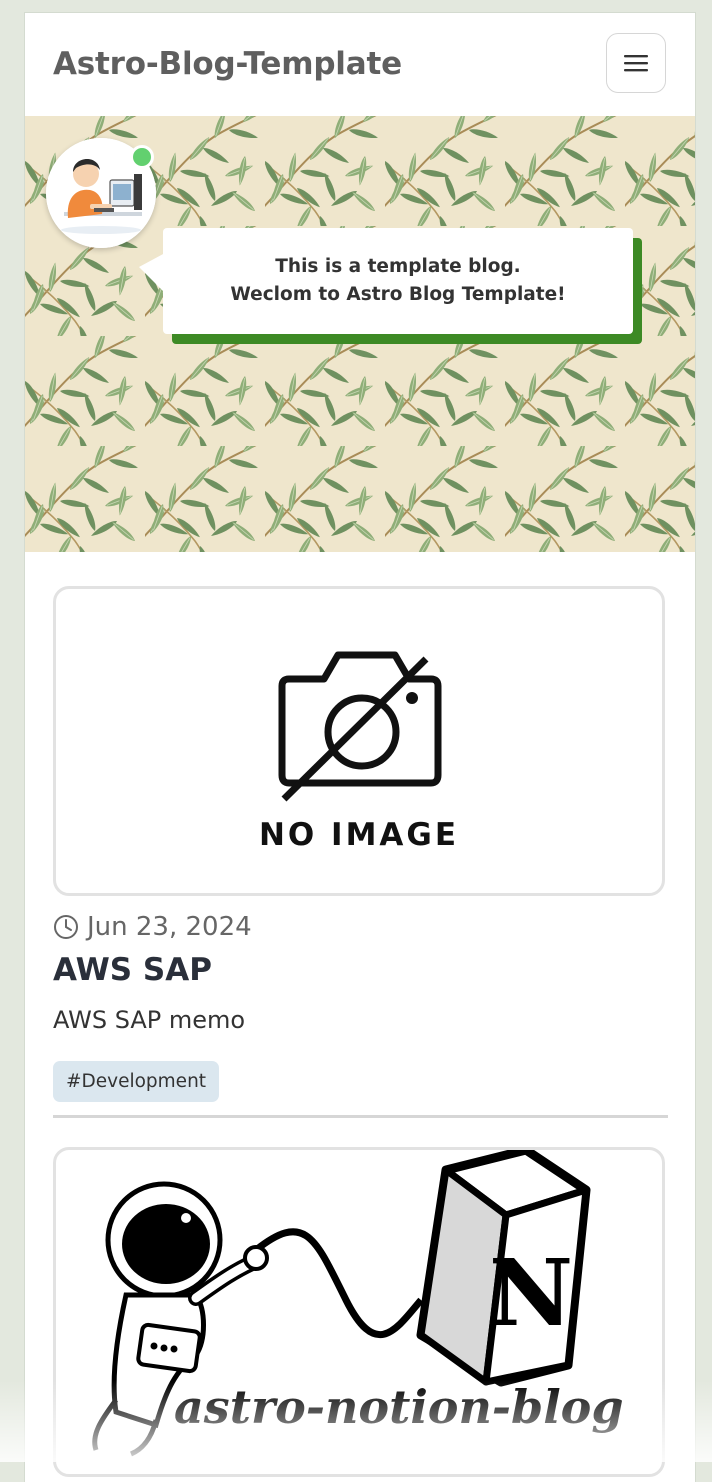 This screenshot has height=1482, width=712. Describe the element at coordinates (152, 273) in the screenshot. I see `speech-bubble-tail` at that location.